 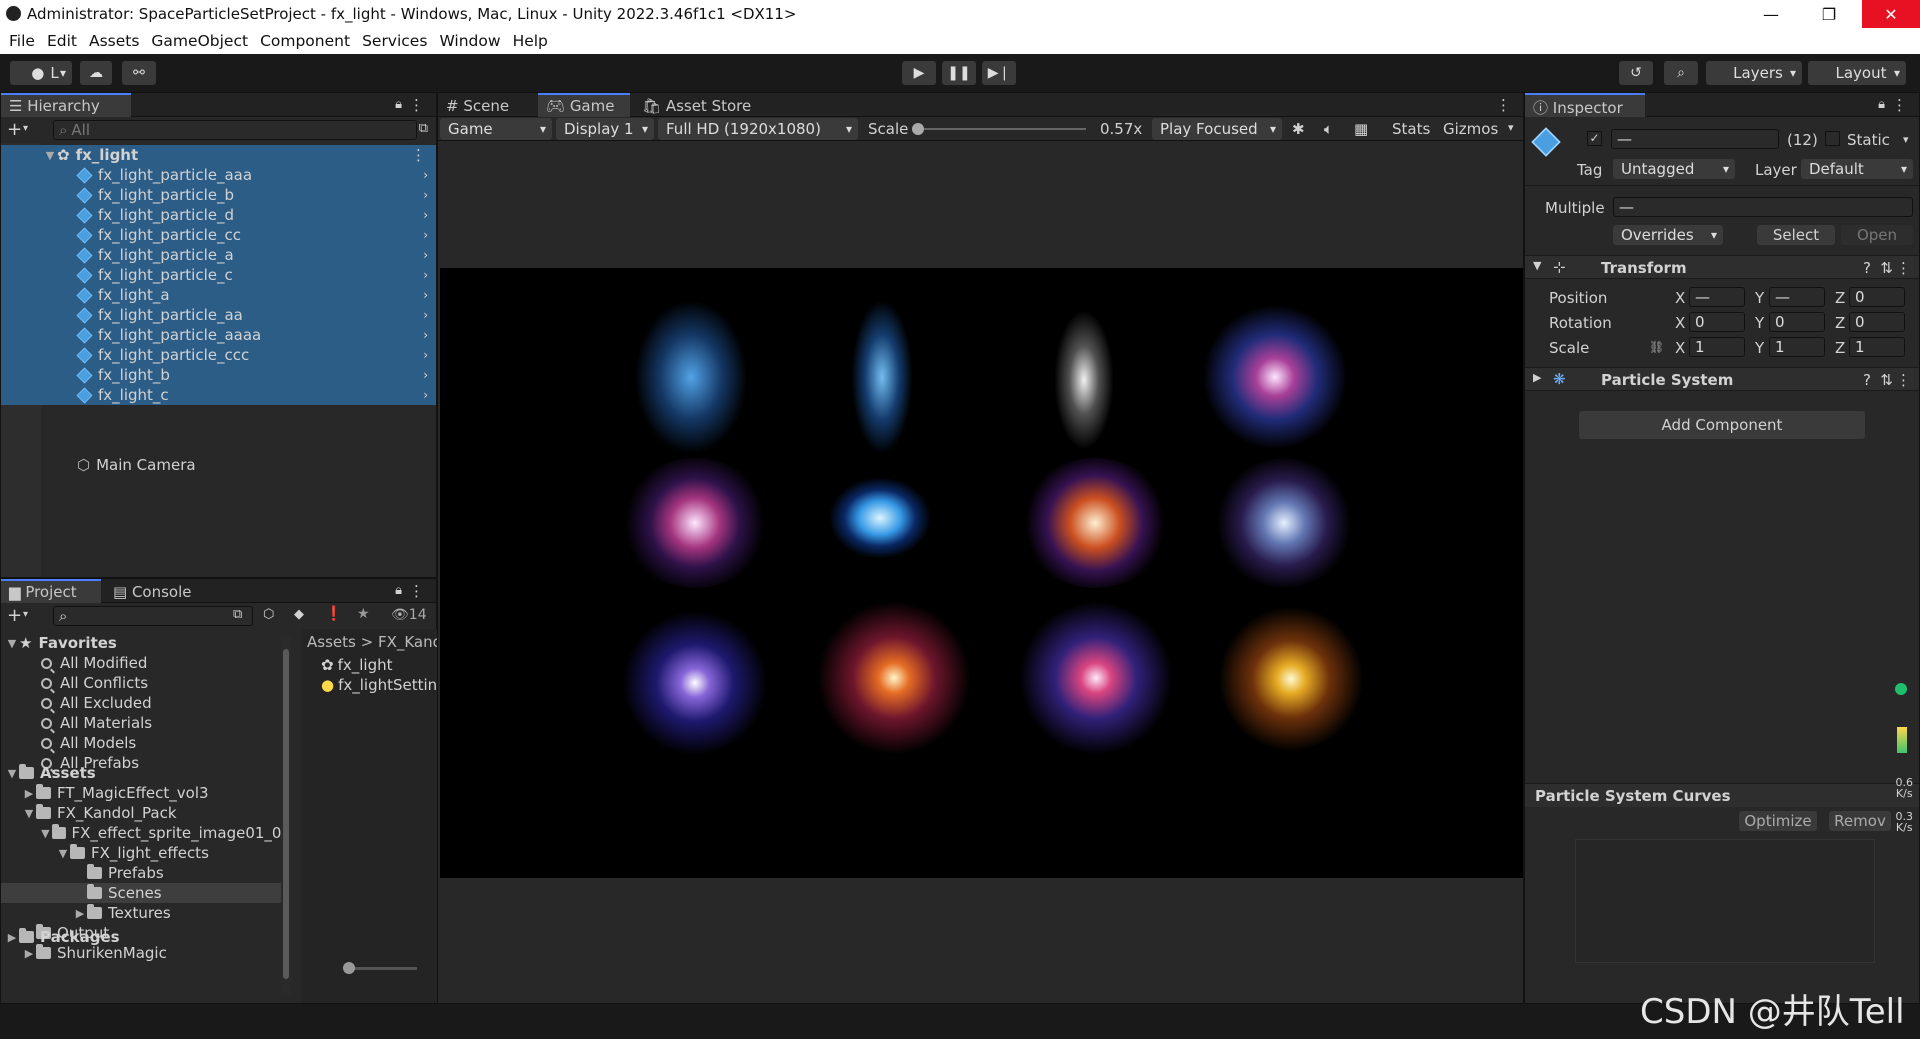 What do you see at coordinates (1717, 297) in the screenshot?
I see `position-x-field: —` at bounding box center [1717, 297].